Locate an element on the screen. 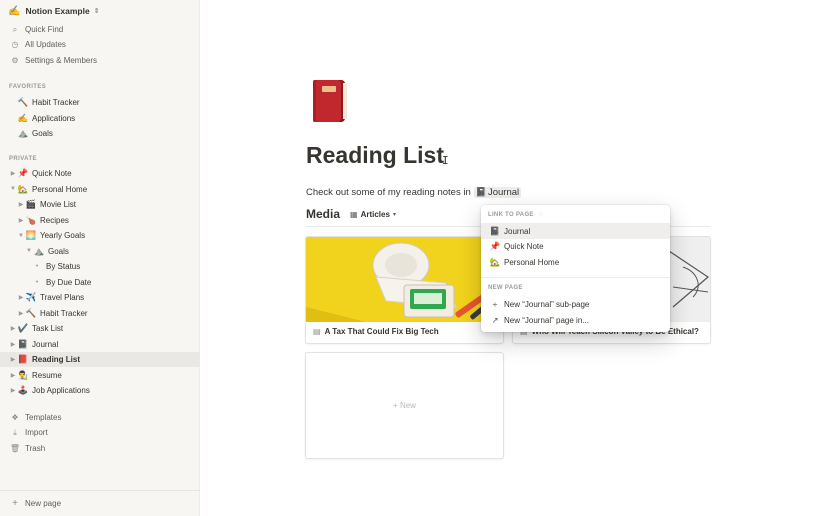 This screenshot has height=516, width=825. pin-icon: 📌 is located at coordinates (495, 245).